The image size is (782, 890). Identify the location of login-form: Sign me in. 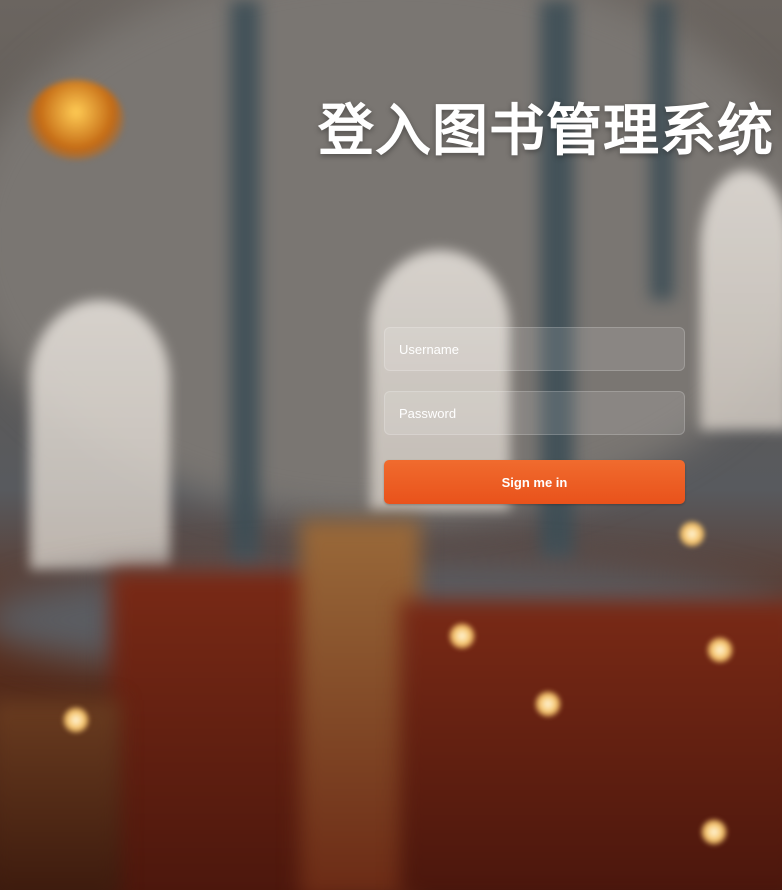
(534, 415).